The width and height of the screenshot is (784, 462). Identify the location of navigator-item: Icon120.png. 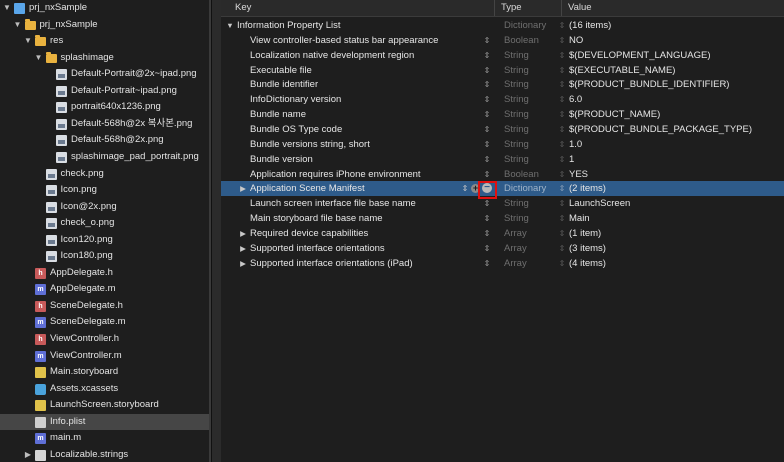
(104, 240).